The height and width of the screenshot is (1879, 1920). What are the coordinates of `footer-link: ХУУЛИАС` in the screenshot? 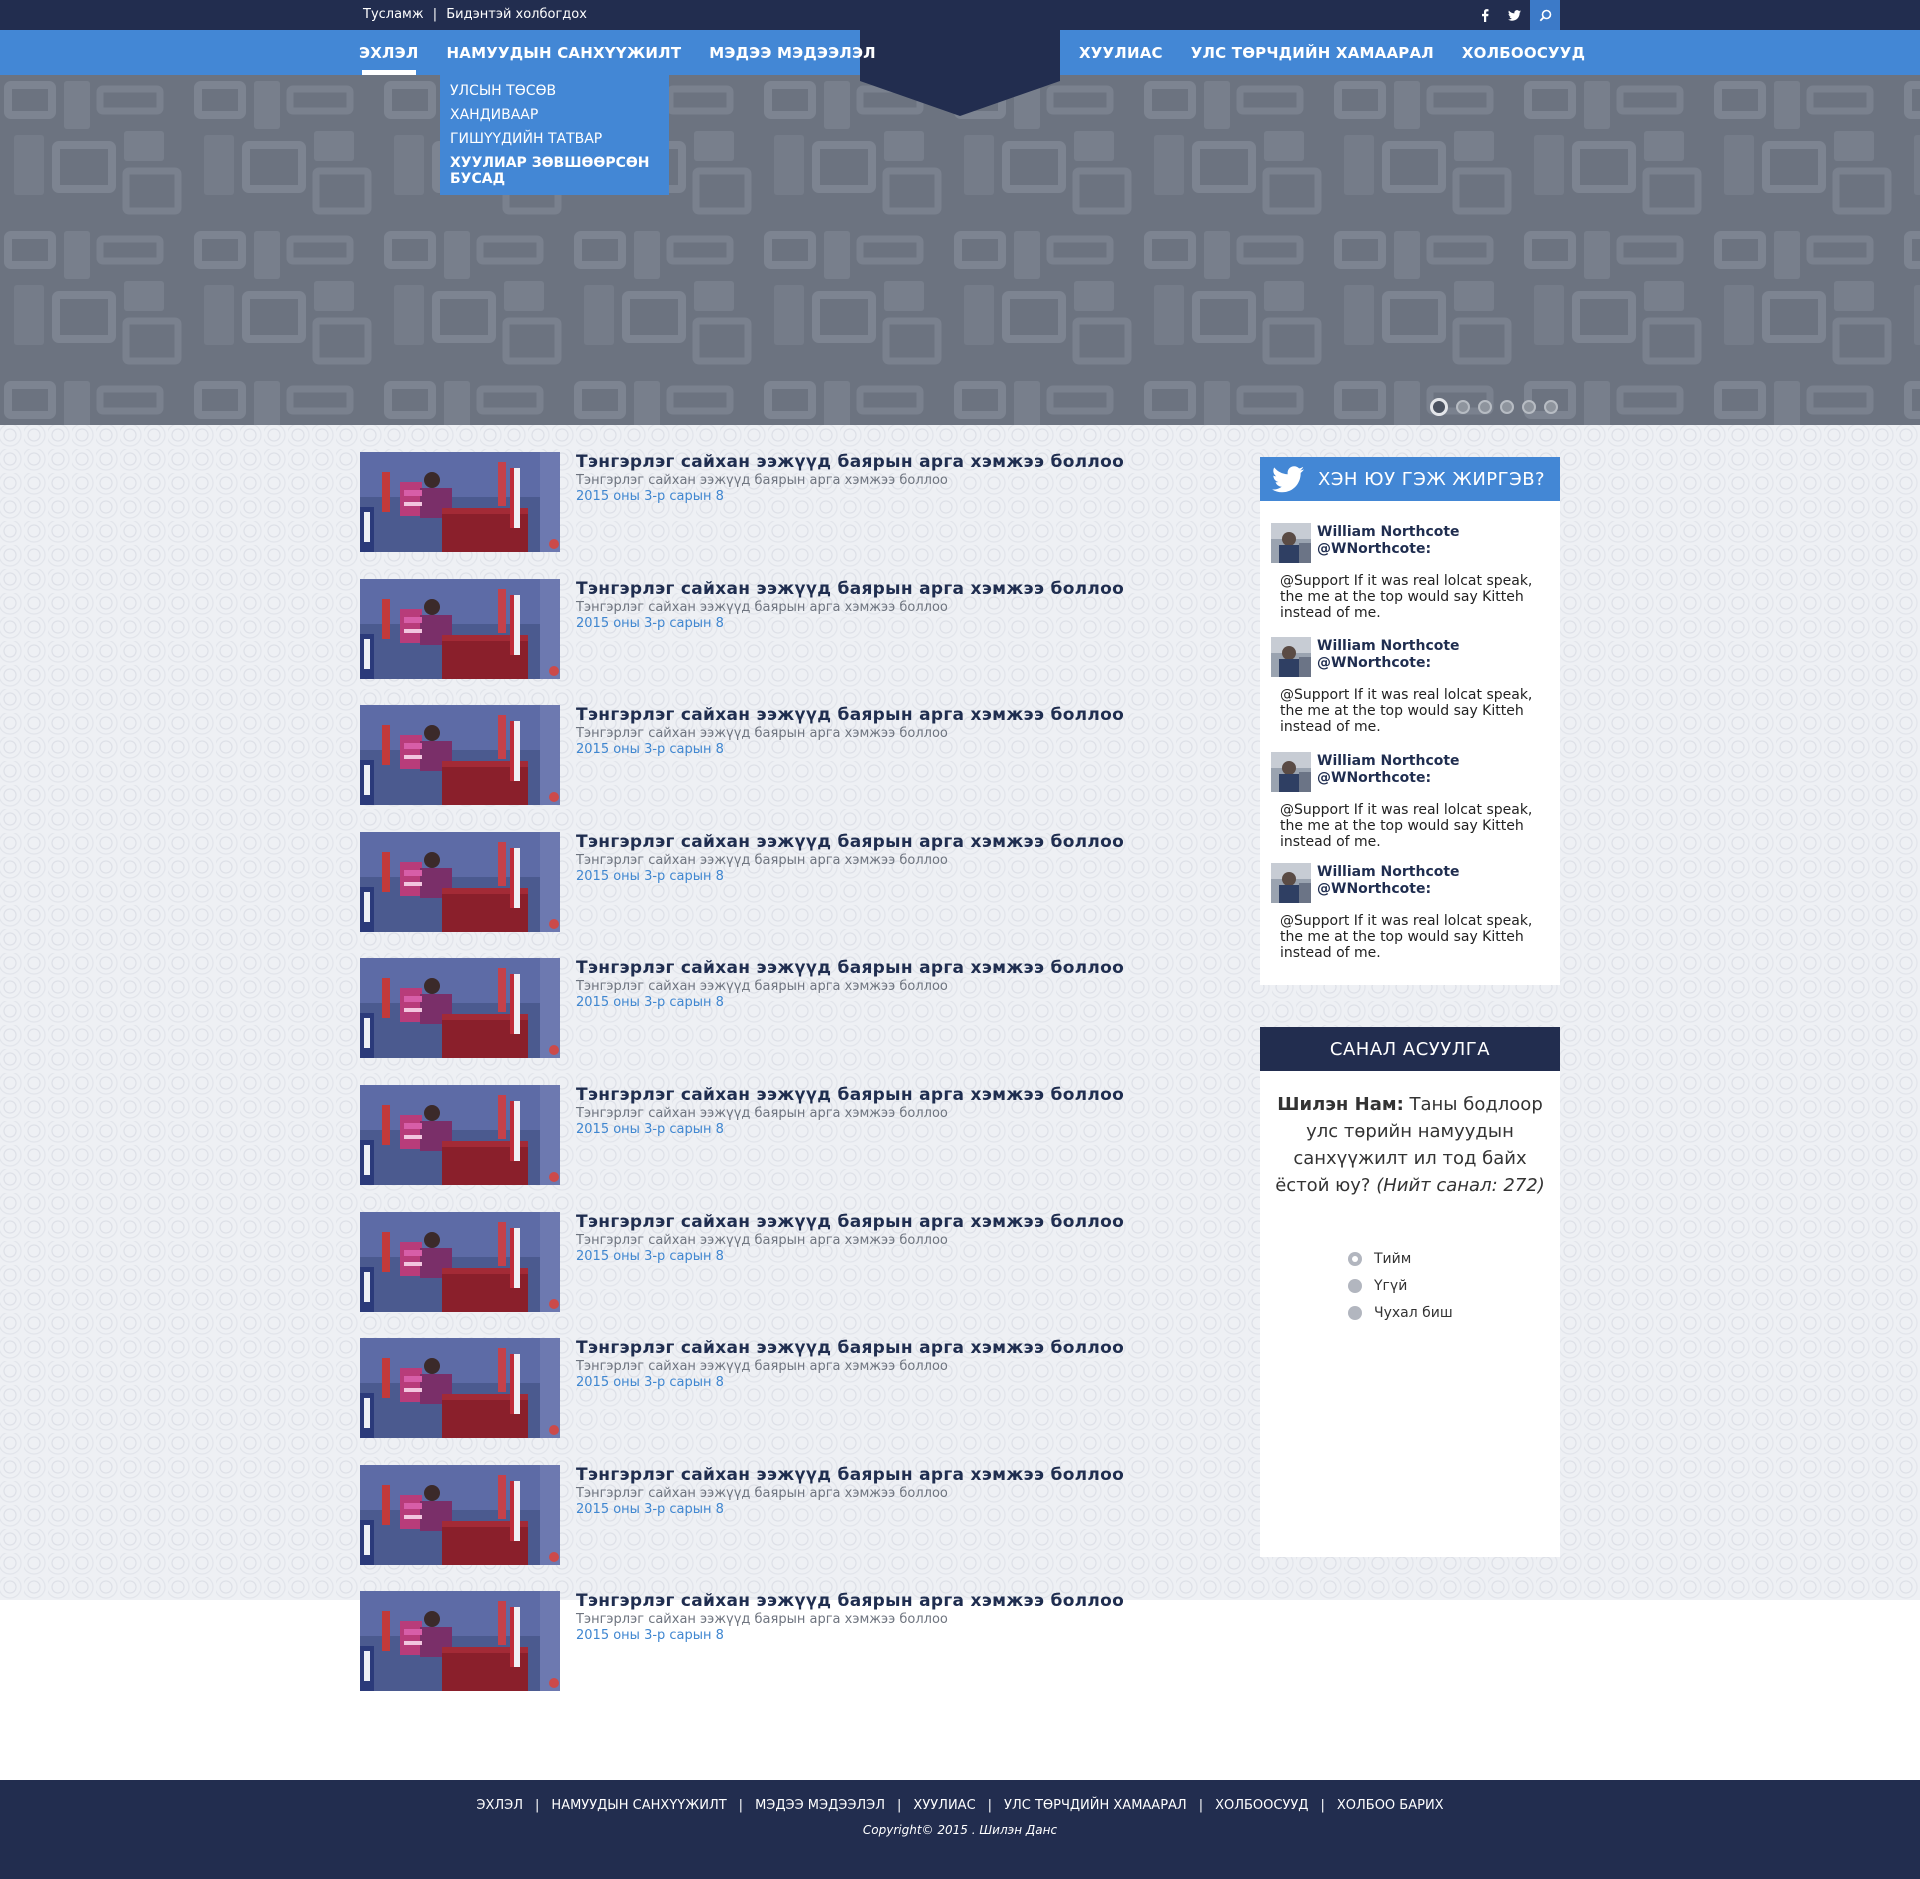 It's located at (944, 1805).